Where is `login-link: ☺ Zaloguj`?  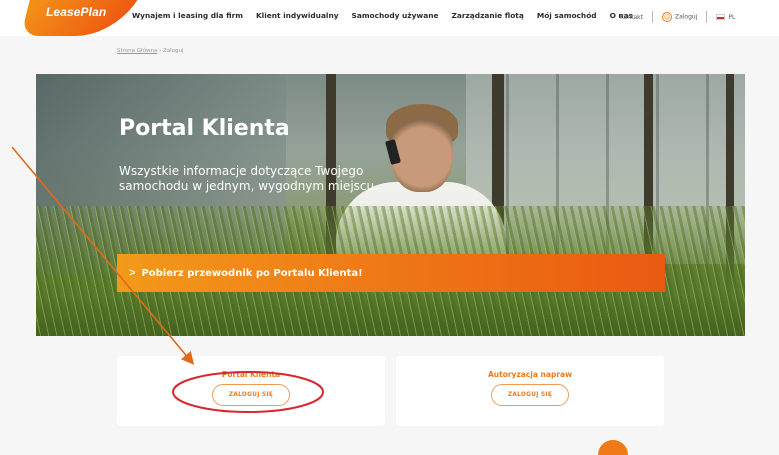
login-link: ☺ Zaloguj is located at coordinates (679, 17).